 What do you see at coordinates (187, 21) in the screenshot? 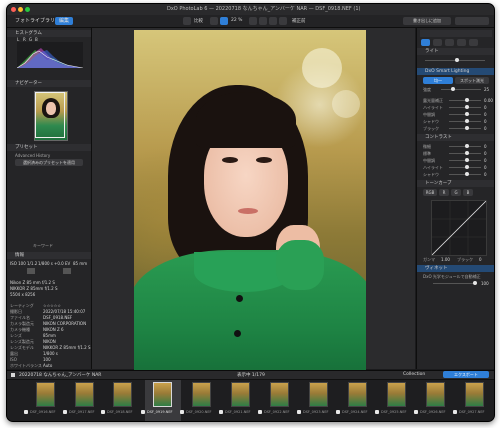
I see `crop-icon` at bounding box center [187, 21].